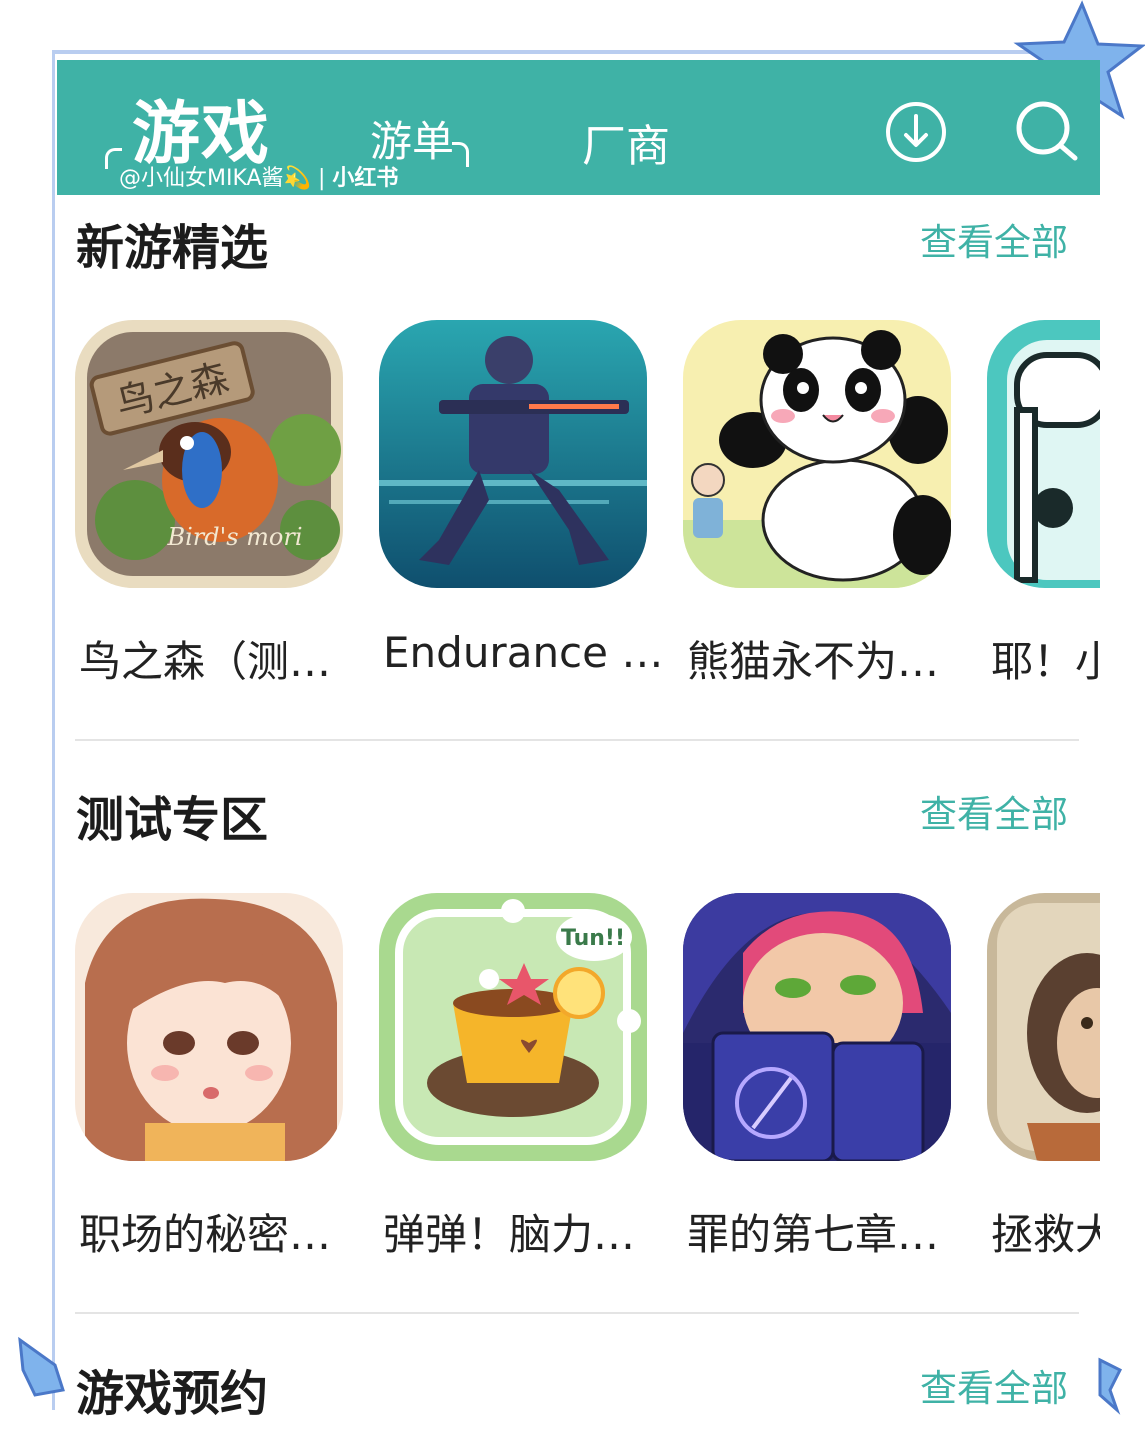  What do you see at coordinates (578, 127) in the screenshot?
I see `top-nav-bar: 游戏 游单 厂商 @小仙女MIKA酱💫 | 小红书` at bounding box center [578, 127].